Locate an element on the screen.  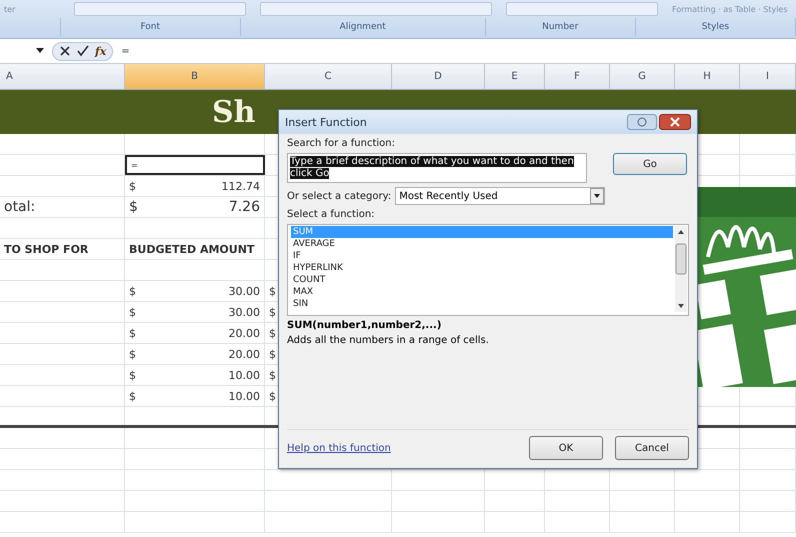
function-signature: SUM(number1,number2,...) is located at coordinates (364, 325).